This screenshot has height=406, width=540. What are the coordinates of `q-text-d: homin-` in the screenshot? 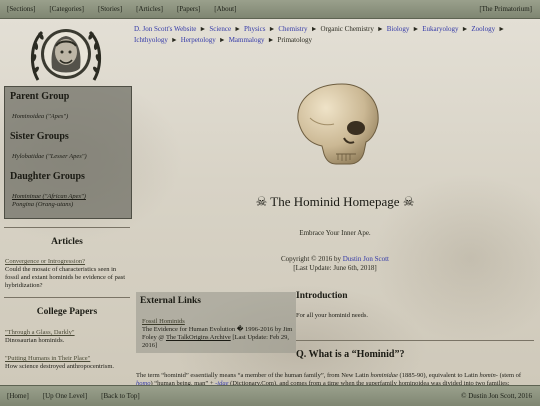 It's located at (488, 375).